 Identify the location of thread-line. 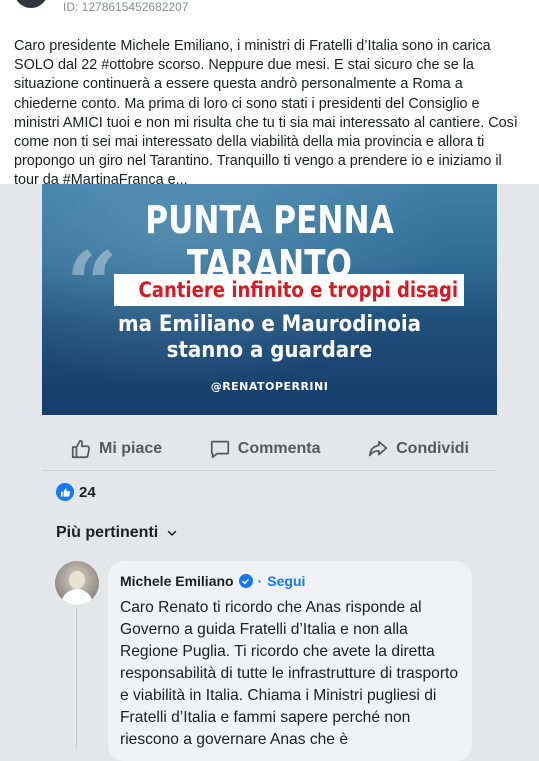
(76, 678).